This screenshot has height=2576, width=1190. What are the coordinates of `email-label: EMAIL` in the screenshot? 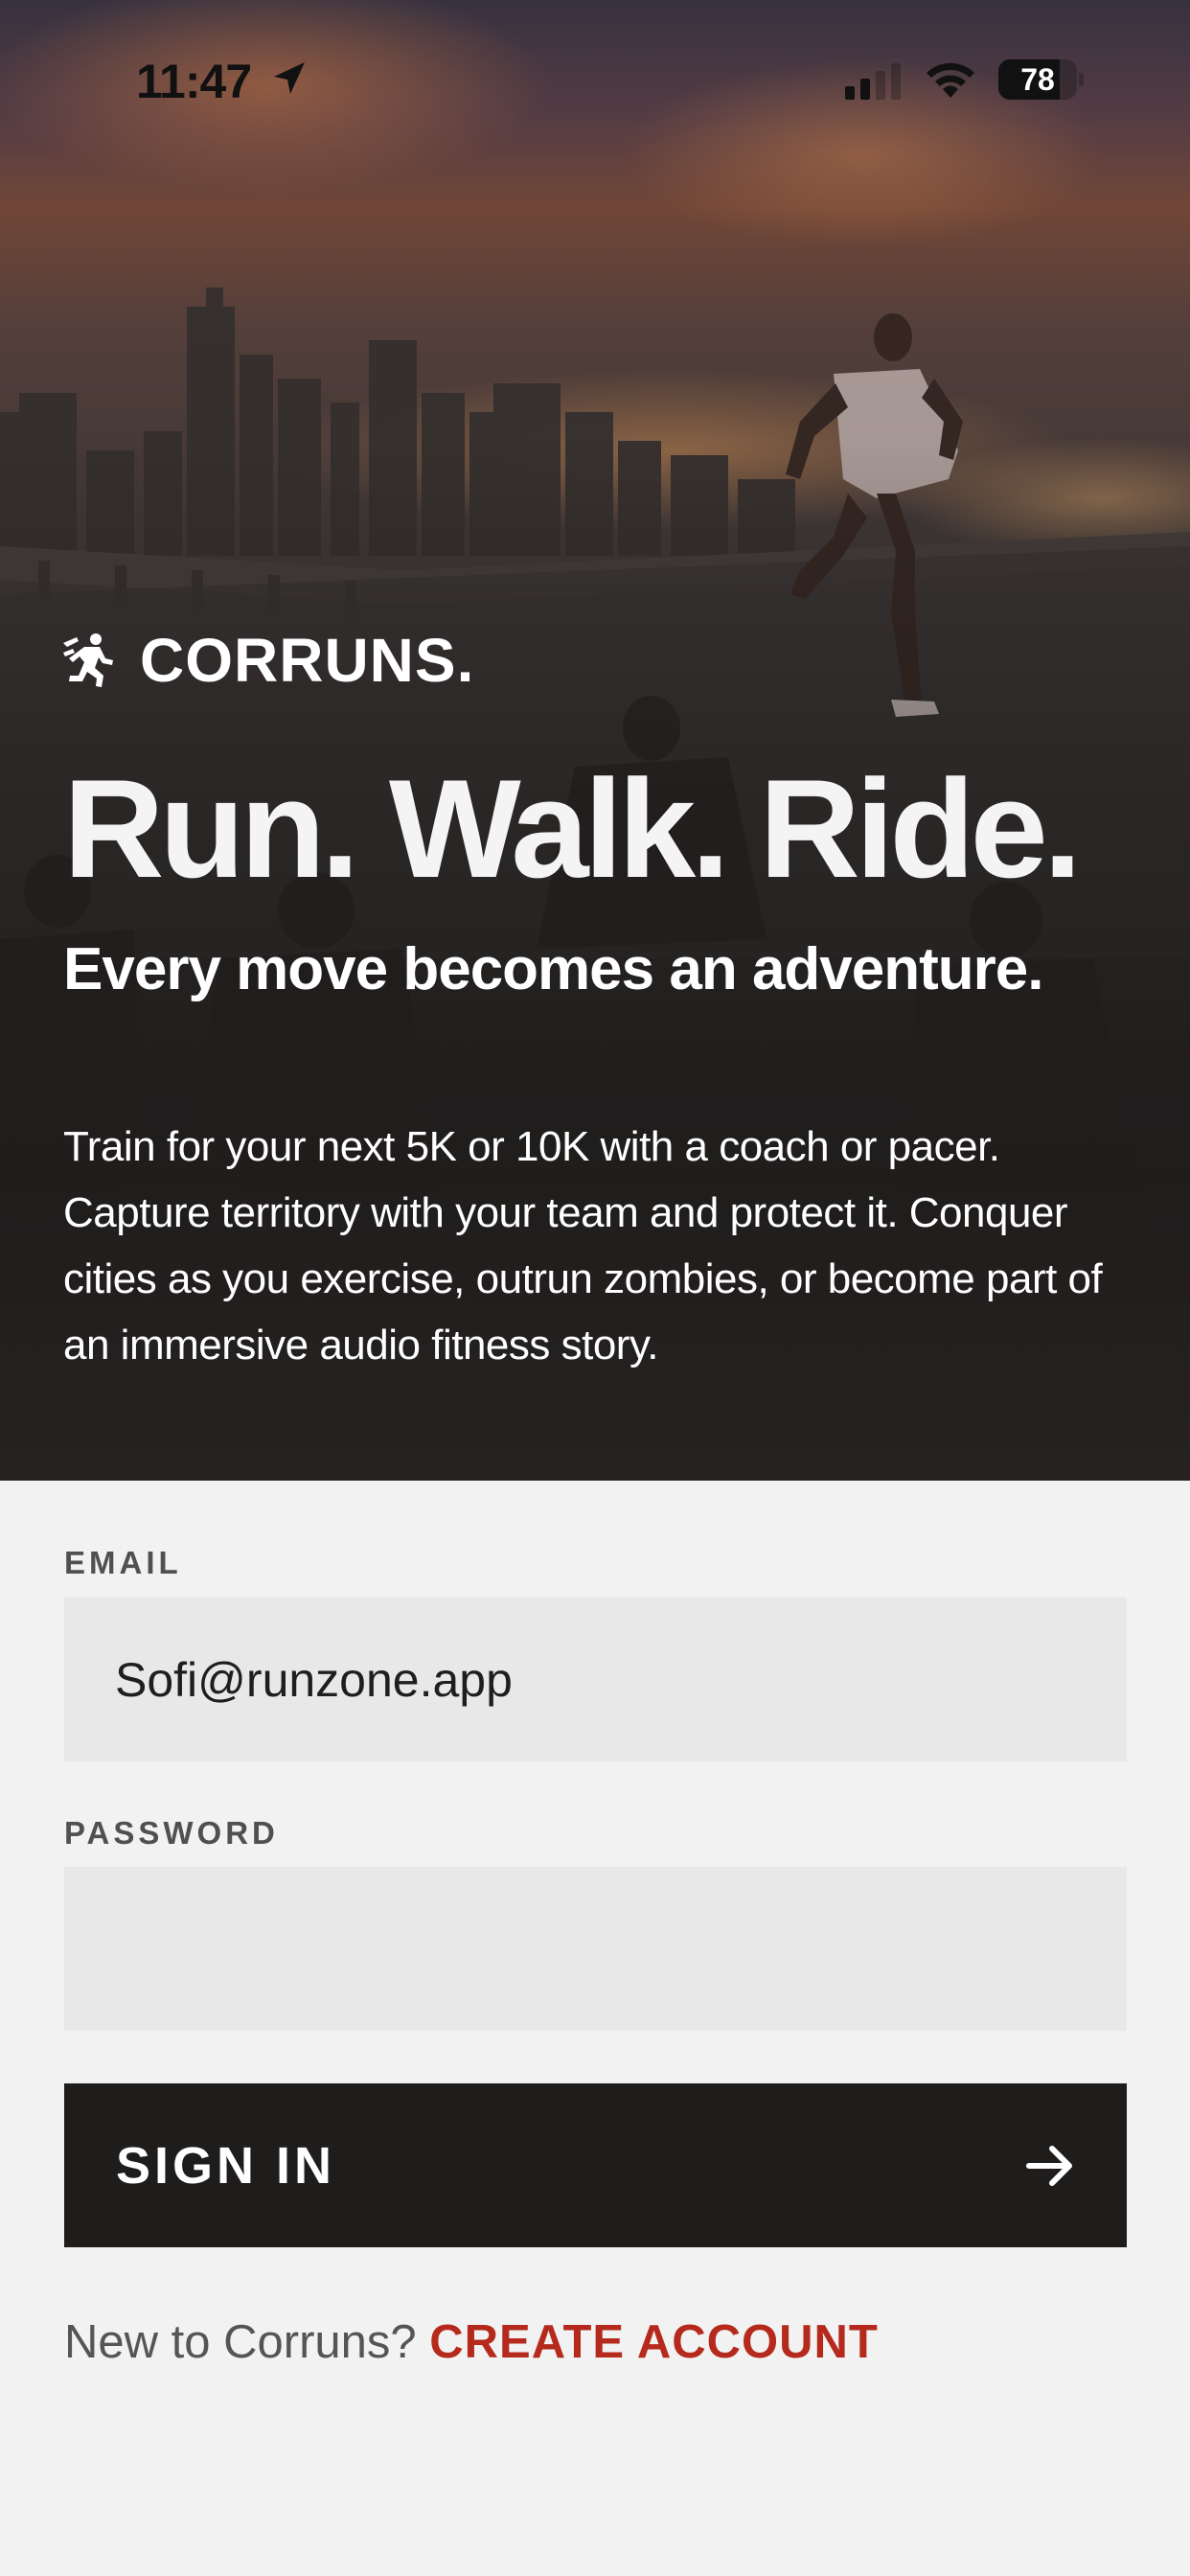 It's located at (123, 1562).